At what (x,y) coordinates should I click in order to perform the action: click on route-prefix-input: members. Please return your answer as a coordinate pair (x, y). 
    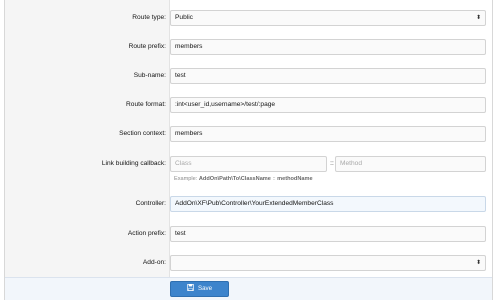
    Looking at the image, I should click on (328, 47).